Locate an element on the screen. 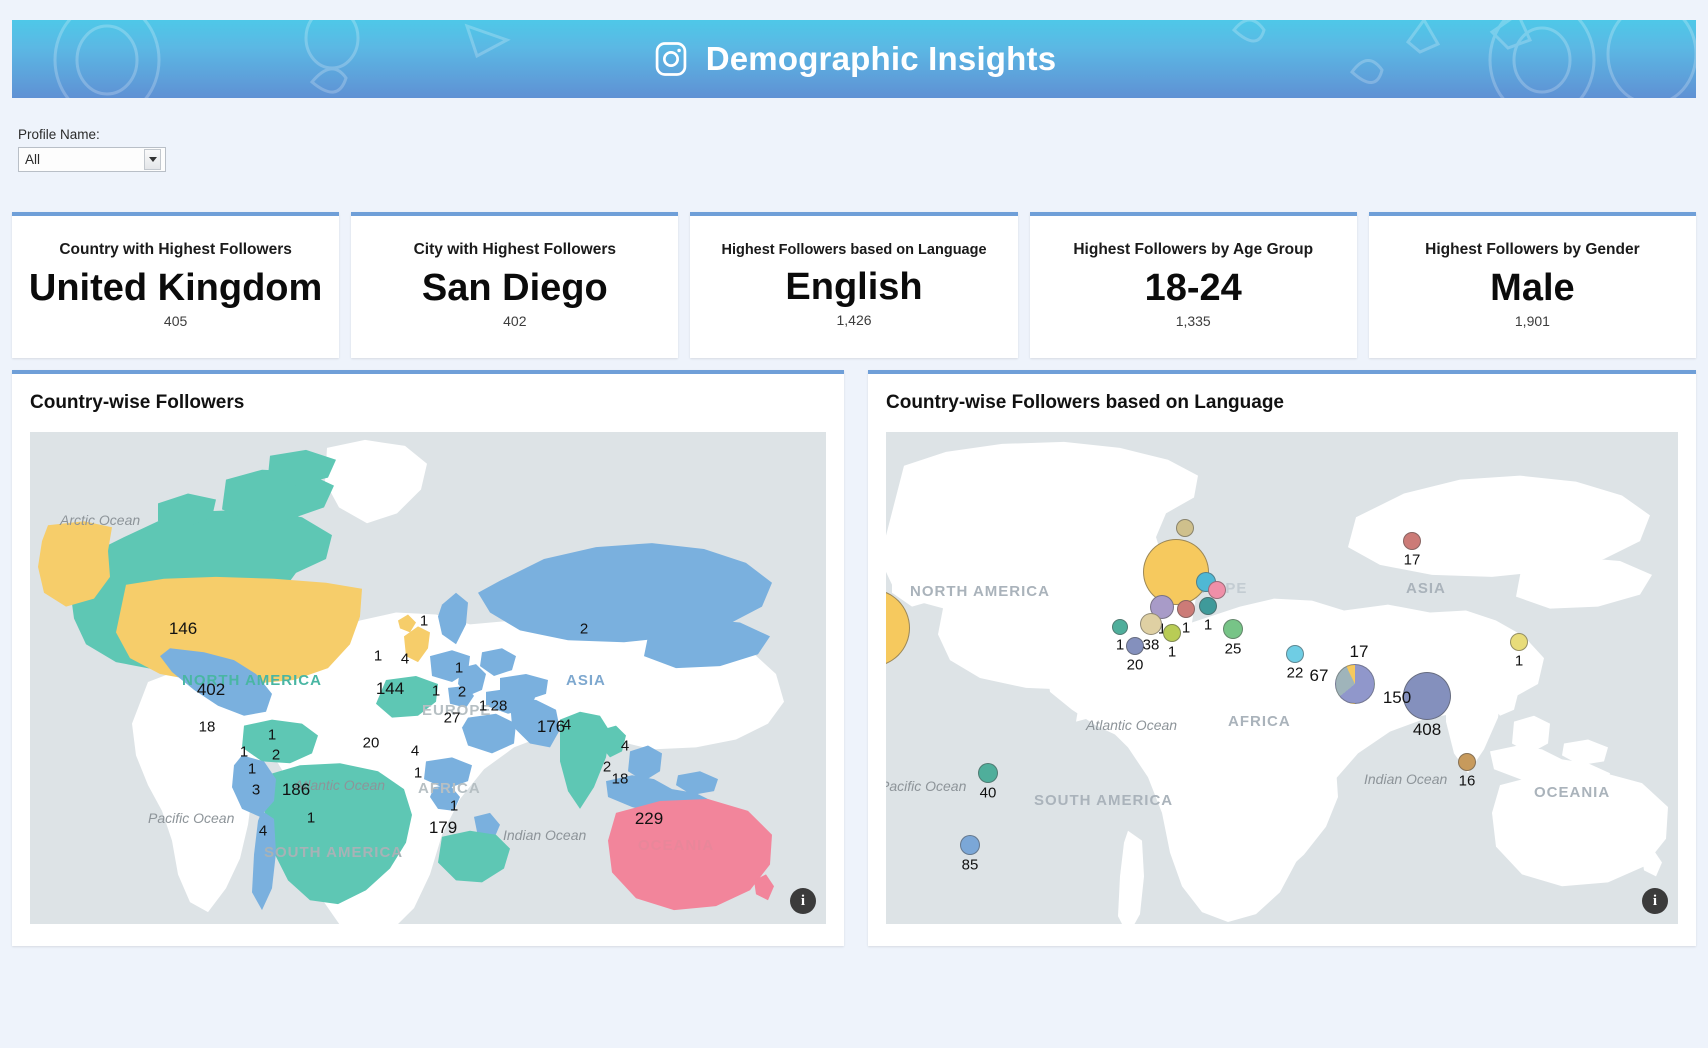  kpi-card-gender: Highest Followers by Gender Male 1,901 is located at coordinates (1532, 285).